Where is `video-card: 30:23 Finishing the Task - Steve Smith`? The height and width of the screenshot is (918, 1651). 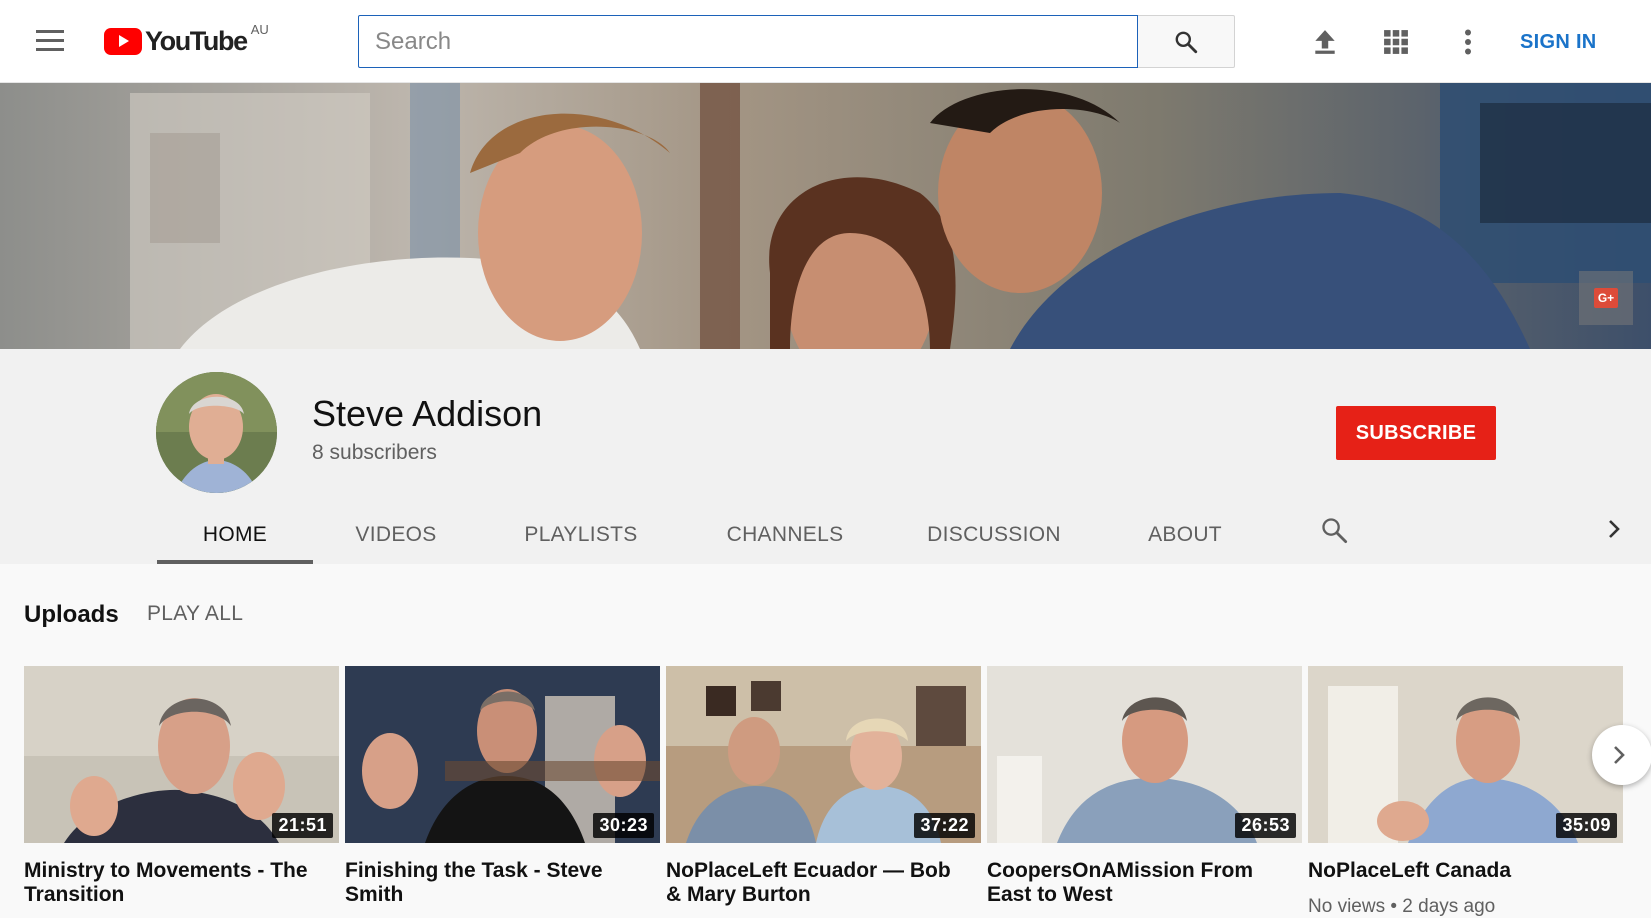
video-card: 30:23 Finishing the Task - Steve Smith is located at coordinates (502, 790).